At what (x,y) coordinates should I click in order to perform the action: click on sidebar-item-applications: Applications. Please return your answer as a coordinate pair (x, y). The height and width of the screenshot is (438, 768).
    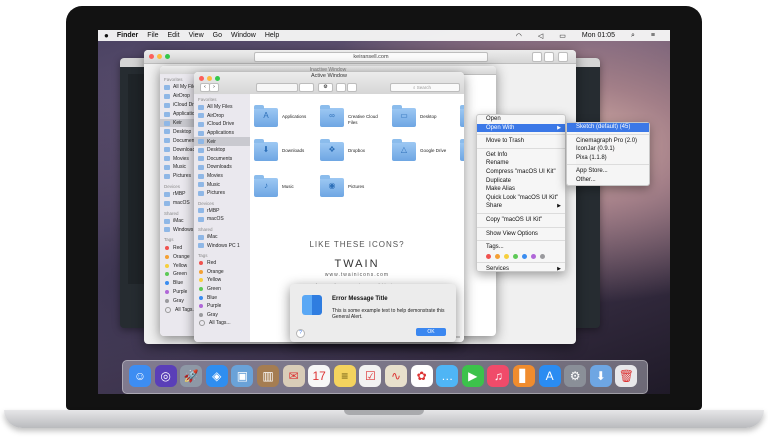
    Looking at the image, I should click on (222, 133).